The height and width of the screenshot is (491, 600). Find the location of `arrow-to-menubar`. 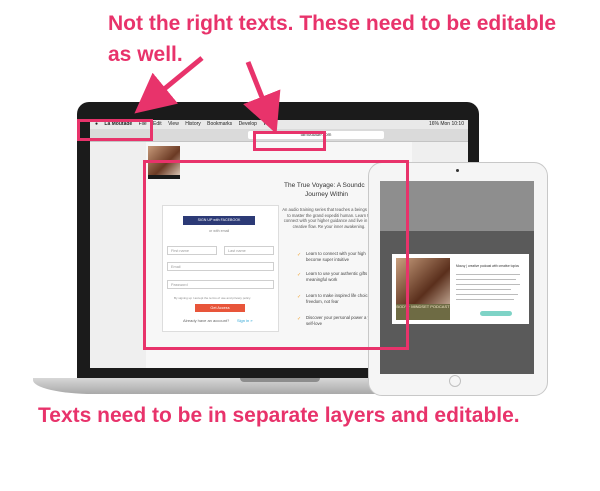

arrow-to-menubar is located at coordinates (169, 85).